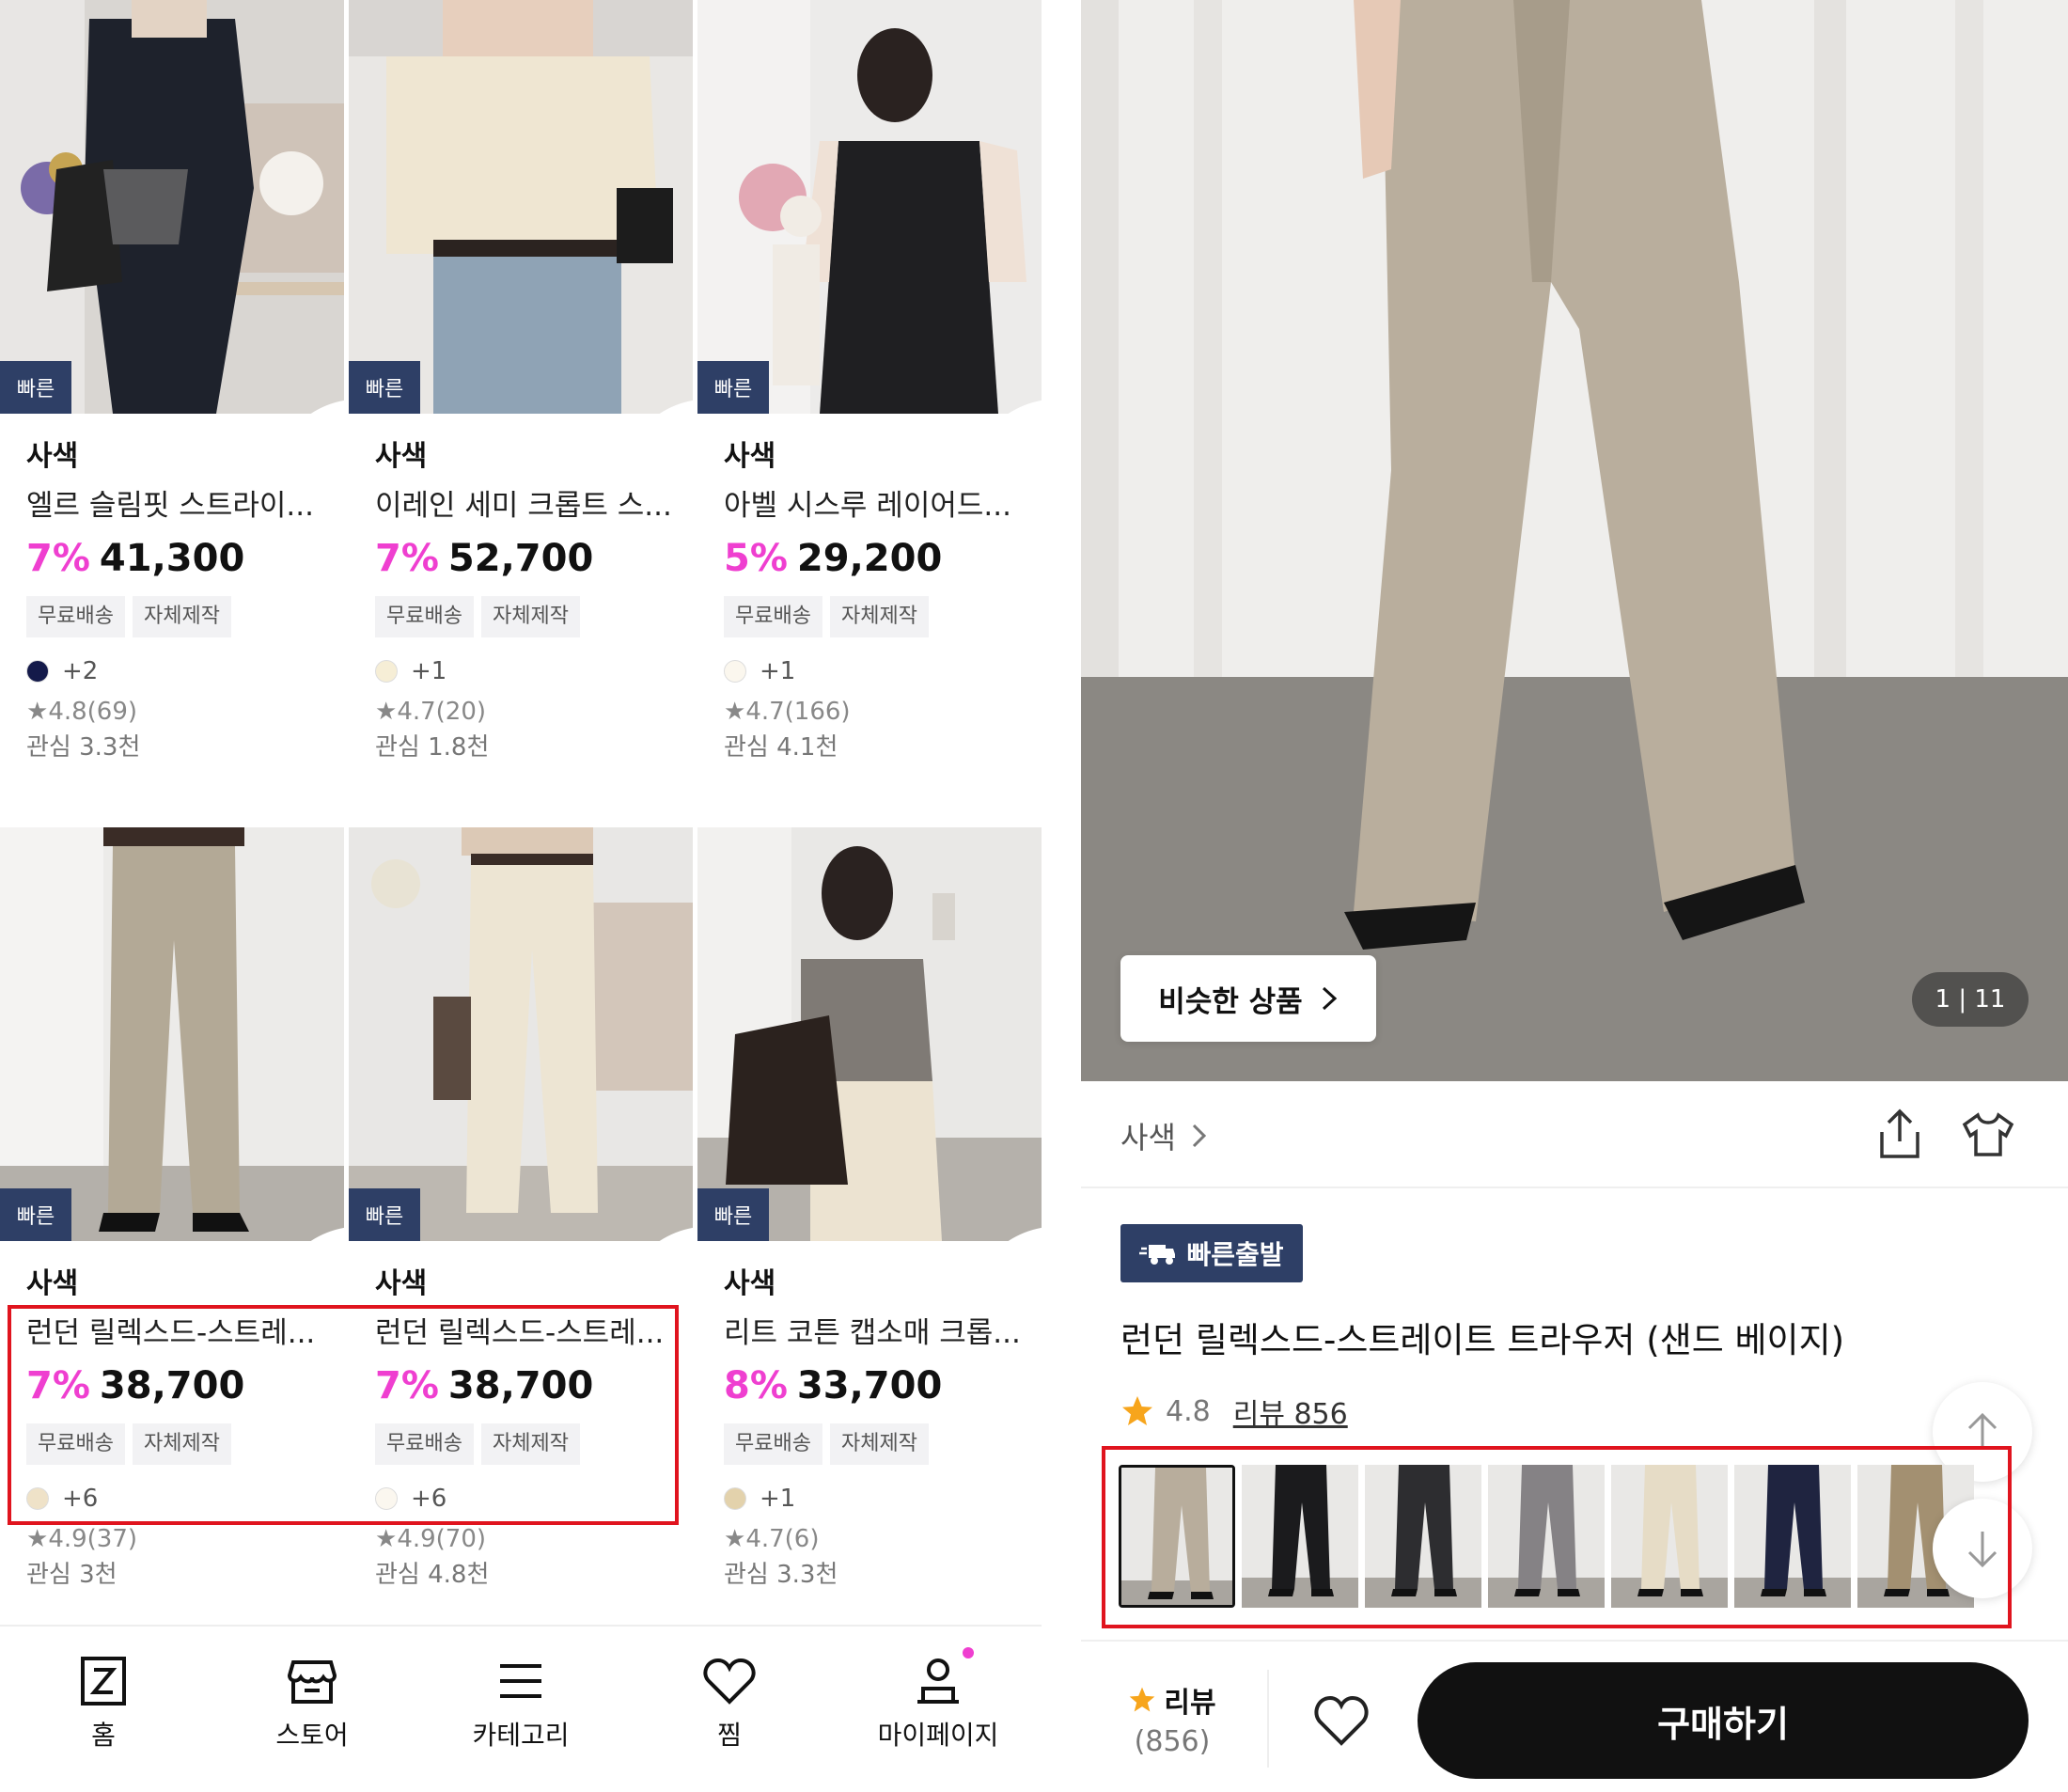 The height and width of the screenshot is (1792, 2068). What do you see at coordinates (1248, 998) in the screenshot?
I see `similar-products-button: 비슷한 상품` at bounding box center [1248, 998].